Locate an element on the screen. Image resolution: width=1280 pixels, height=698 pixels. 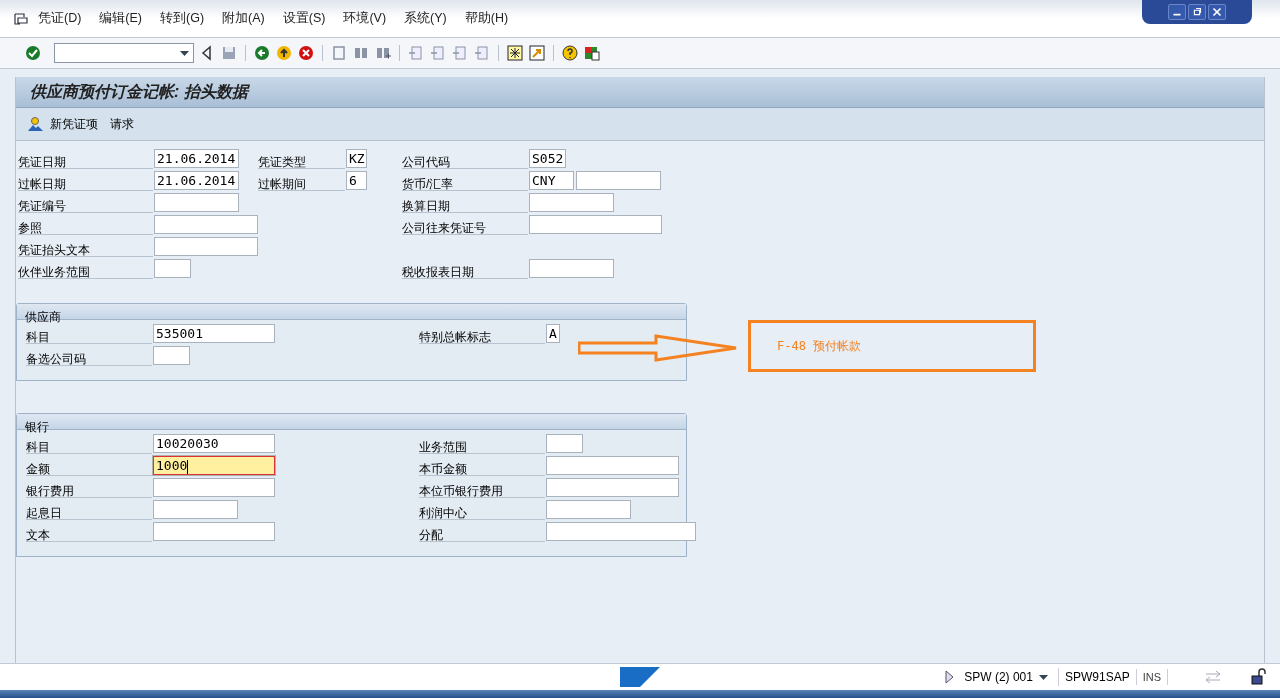
help-icon is located at coordinates (570, 53).